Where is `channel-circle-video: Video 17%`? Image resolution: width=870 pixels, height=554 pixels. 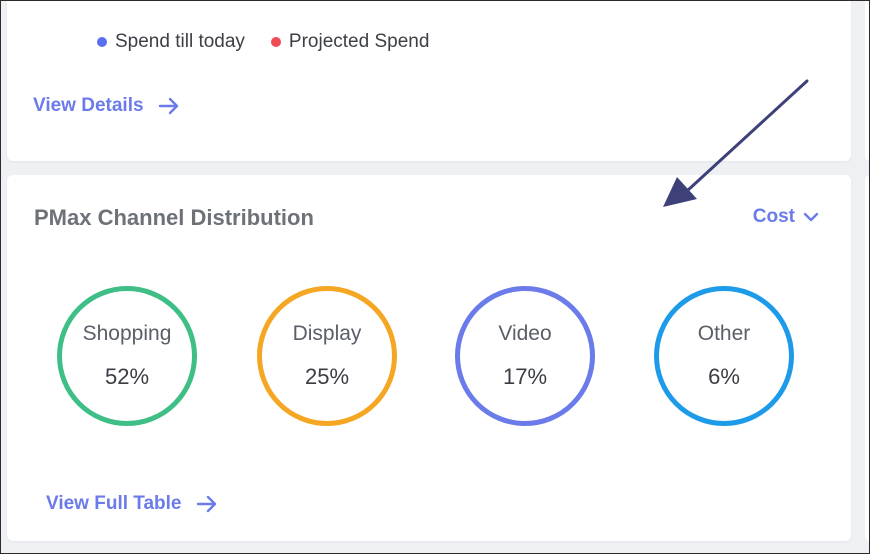 channel-circle-video: Video 17% is located at coordinates (525, 356).